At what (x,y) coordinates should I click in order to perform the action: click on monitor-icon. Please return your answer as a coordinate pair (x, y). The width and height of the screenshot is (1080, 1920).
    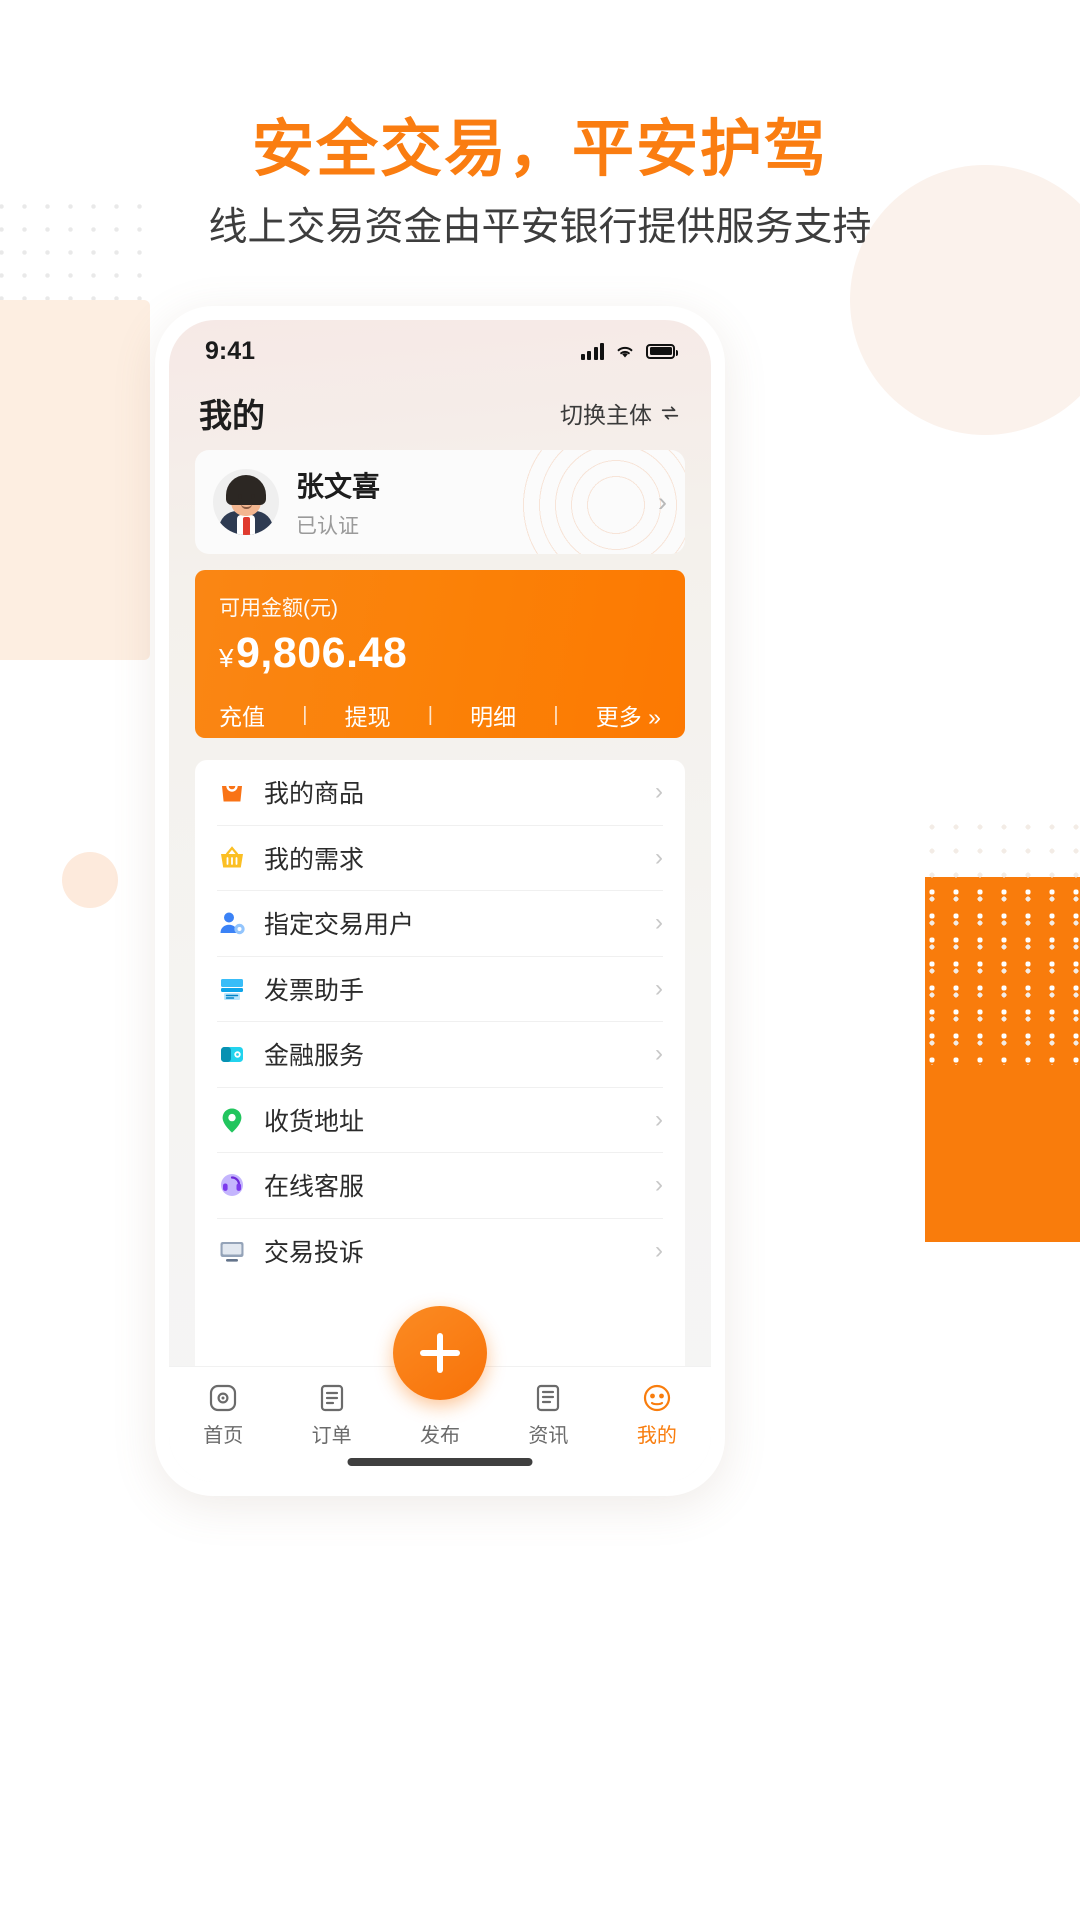
    Looking at the image, I should click on (232, 1252).